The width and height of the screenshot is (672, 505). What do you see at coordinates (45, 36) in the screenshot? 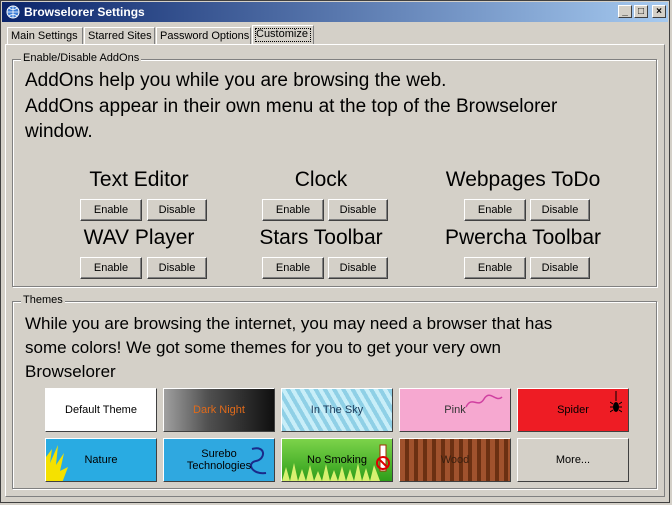
I see `tab-main-settings: Main Settings` at bounding box center [45, 36].